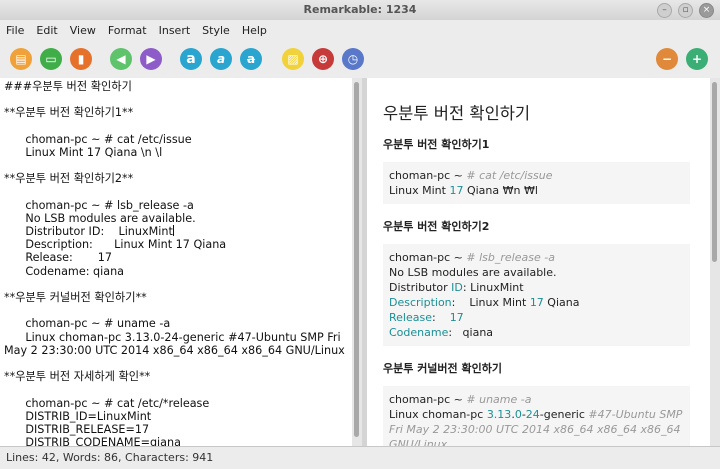 The height and width of the screenshot is (469, 720). I want to click on editor-line: **우분투 커널버전 확인하기**, so click(75, 297).